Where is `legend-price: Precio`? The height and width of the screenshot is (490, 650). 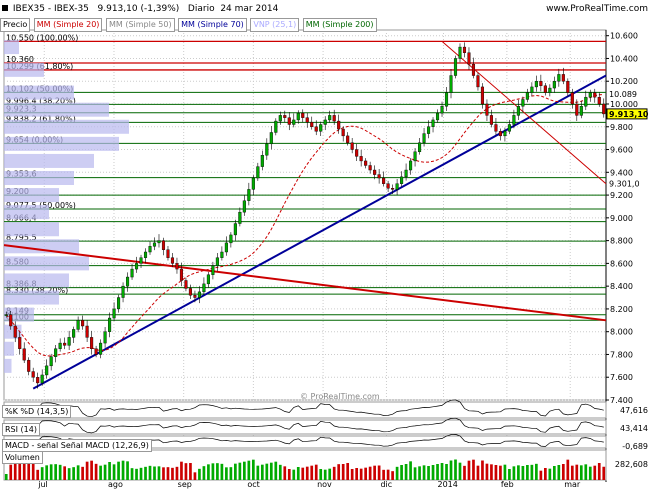 legend-price: Precio is located at coordinates (15, 25).